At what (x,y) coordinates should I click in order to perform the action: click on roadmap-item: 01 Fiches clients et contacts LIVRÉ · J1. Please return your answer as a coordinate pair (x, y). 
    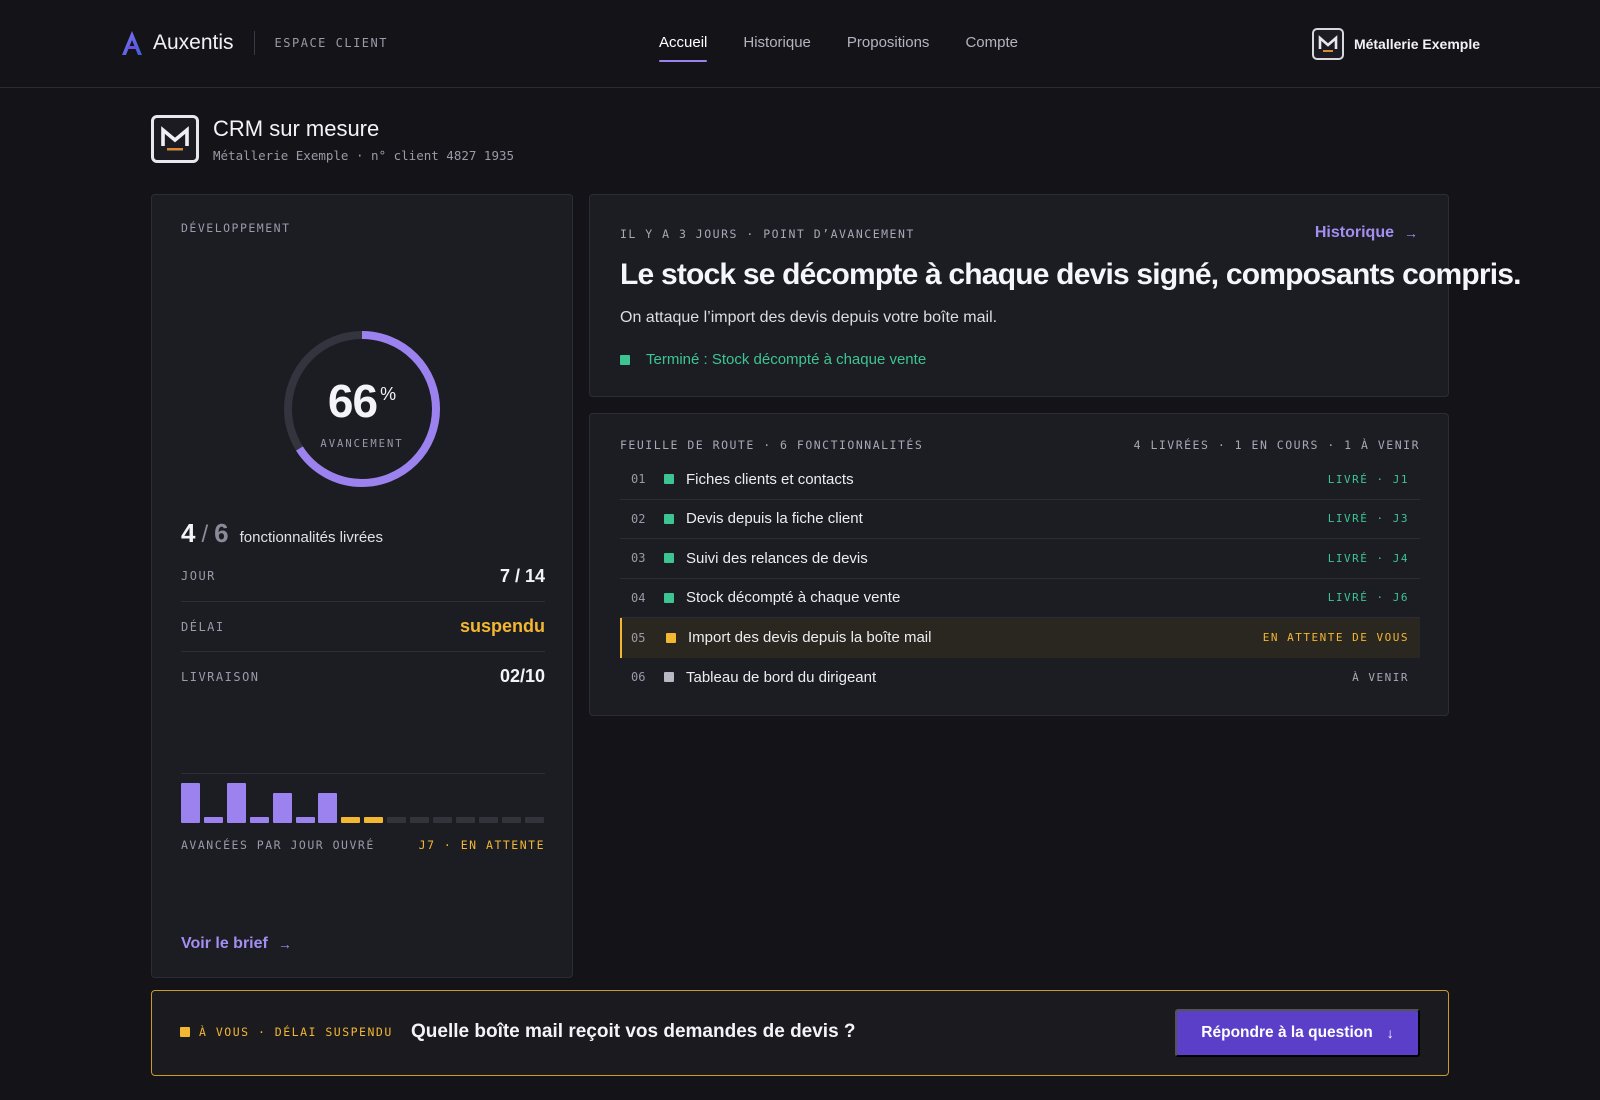
    Looking at the image, I should click on (1020, 480).